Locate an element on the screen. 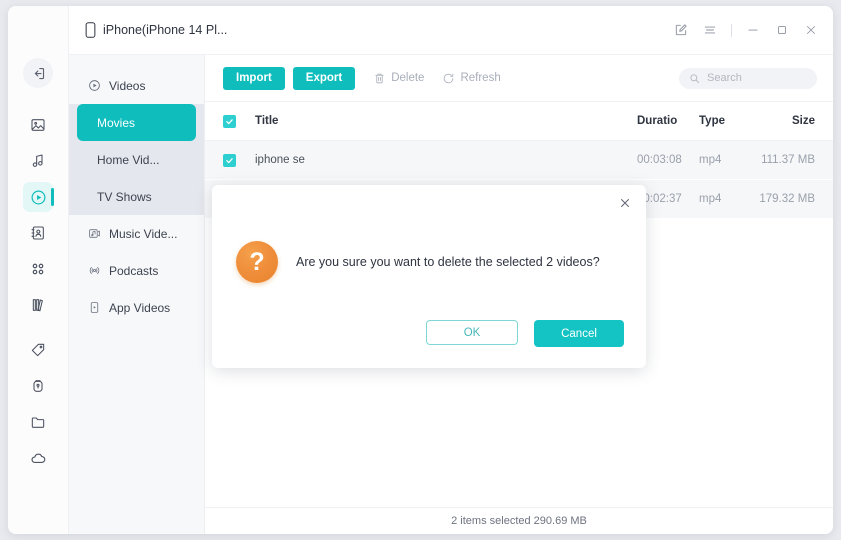  search-box is located at coordinates (748, 78).